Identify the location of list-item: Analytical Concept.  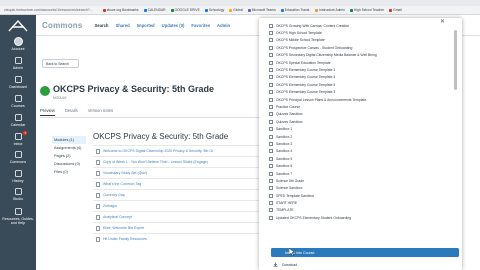
(182, 216).